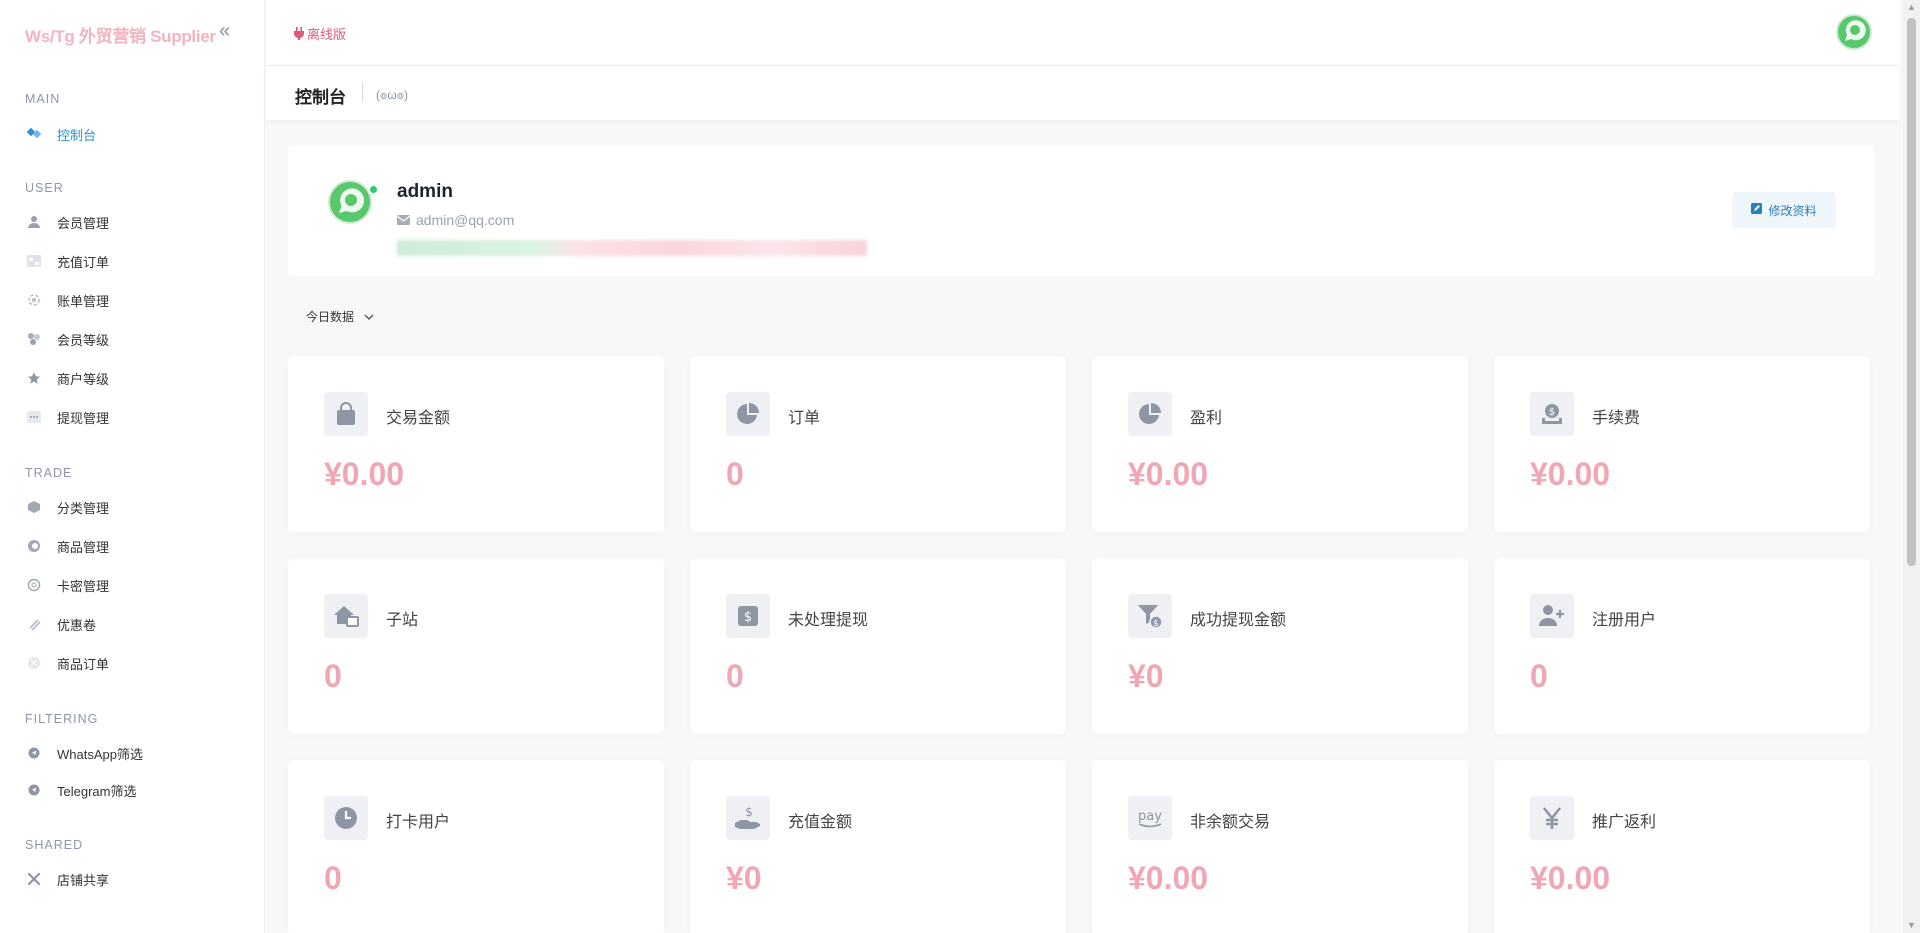  What do you see at coordinates (1150, 616) in the screenshot?
I see `funnel-dollar-icon: $` at bounding box center [1150, 616].